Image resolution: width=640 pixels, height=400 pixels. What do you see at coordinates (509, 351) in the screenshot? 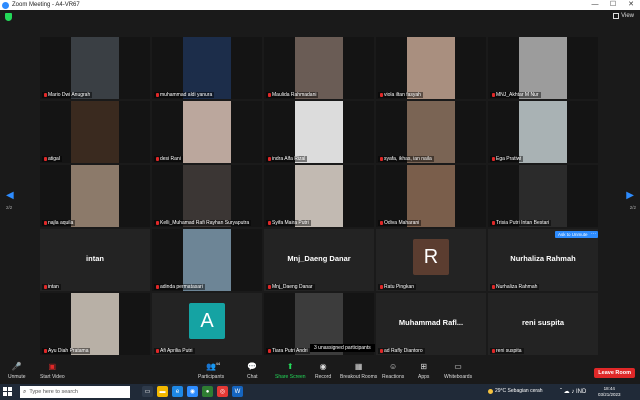
I see `participant-name: reni suspita` at bounding box center [509, 351].